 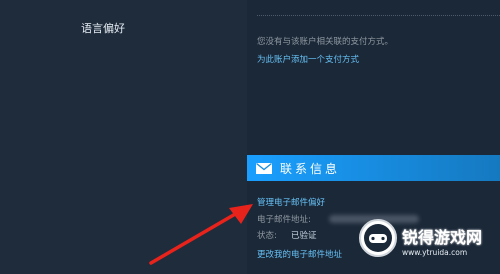 I want to click on section-divider, so click(x=378, y=15).